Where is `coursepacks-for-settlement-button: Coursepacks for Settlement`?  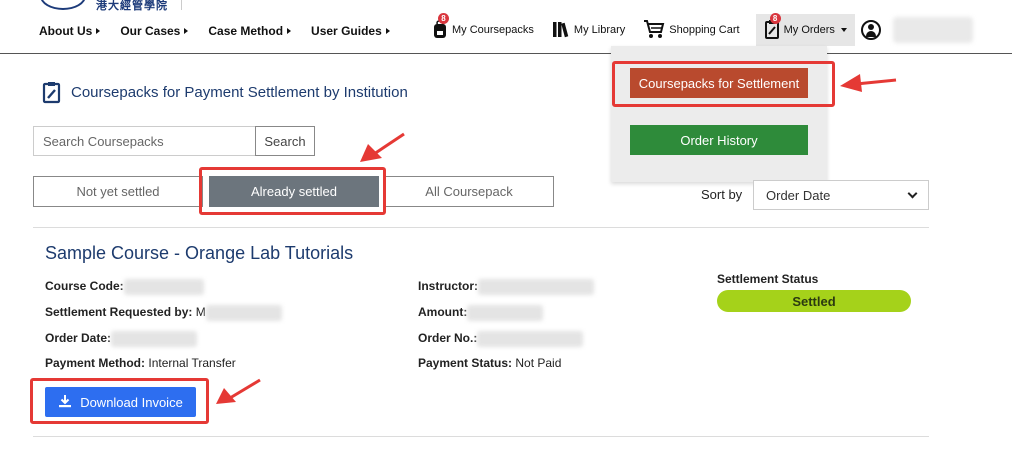 coursepacks-for-settlement-button: Coursepacks for Settlement is located at coordinates (719, 83).